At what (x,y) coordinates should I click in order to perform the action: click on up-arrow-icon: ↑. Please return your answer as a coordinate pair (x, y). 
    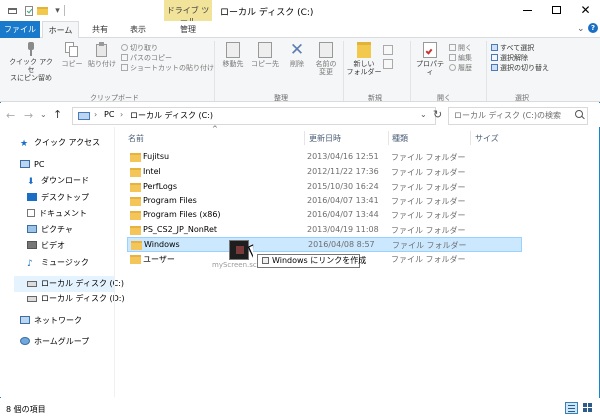
    Looking at the image, I should click on (57, 114).